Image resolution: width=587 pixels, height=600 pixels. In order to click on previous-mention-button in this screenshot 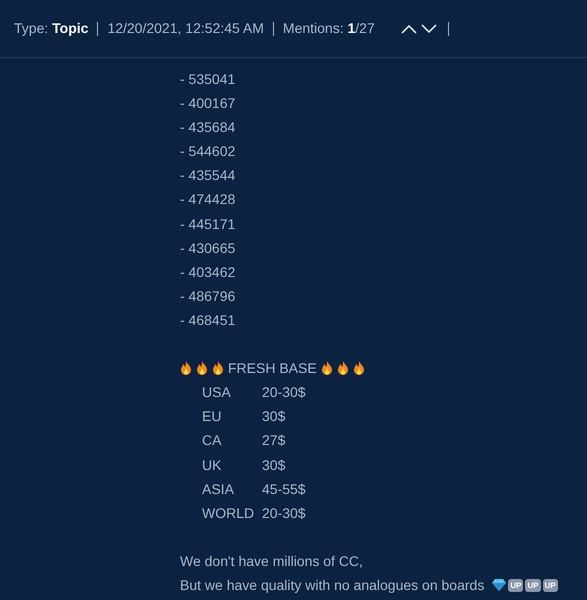, I will do `click(408, 29)`.